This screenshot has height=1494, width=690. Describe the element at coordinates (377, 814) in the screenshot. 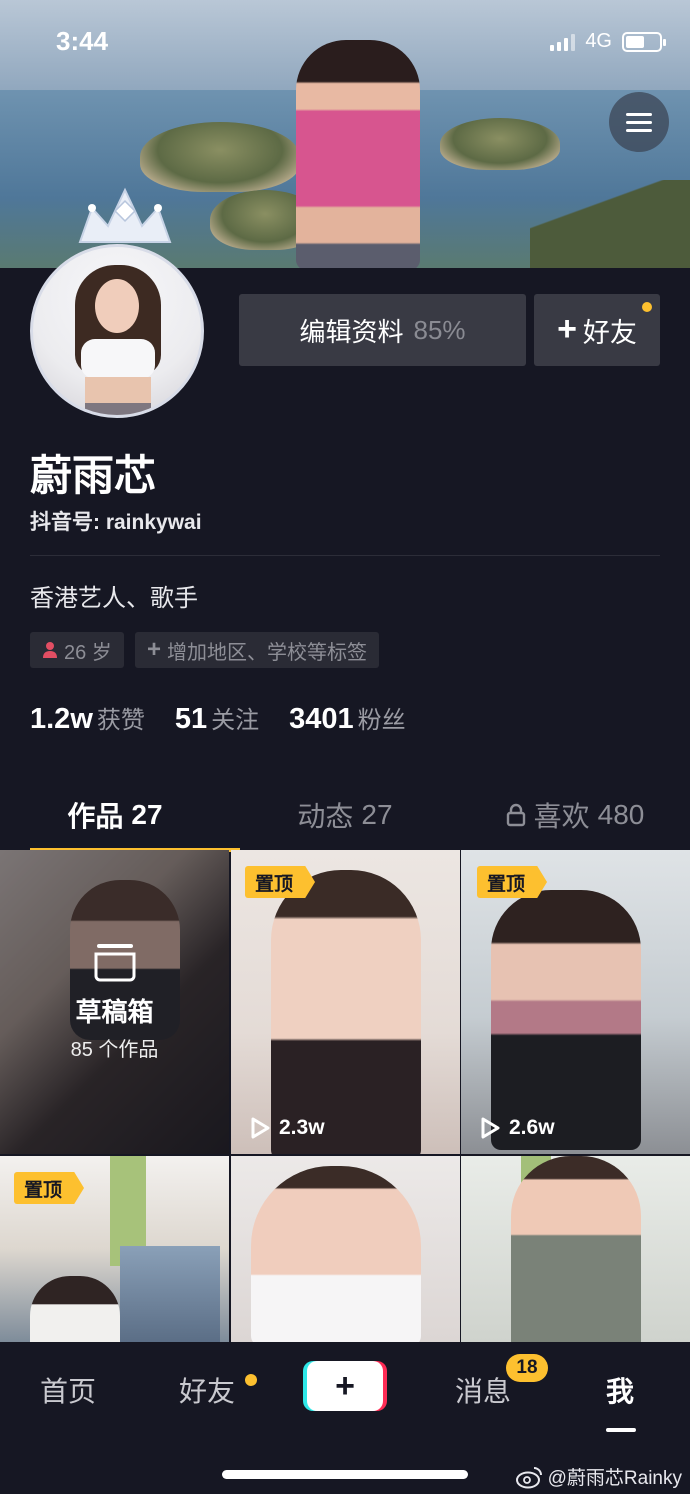

I see `tab-moments-count: 27` at that location.